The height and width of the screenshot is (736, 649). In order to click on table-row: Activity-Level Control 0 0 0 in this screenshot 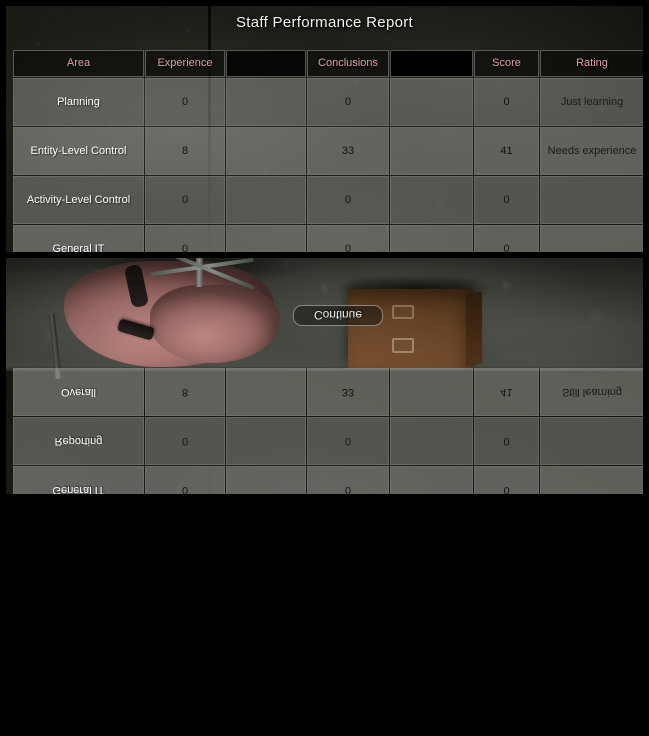, I will do `click(328, 200)`.